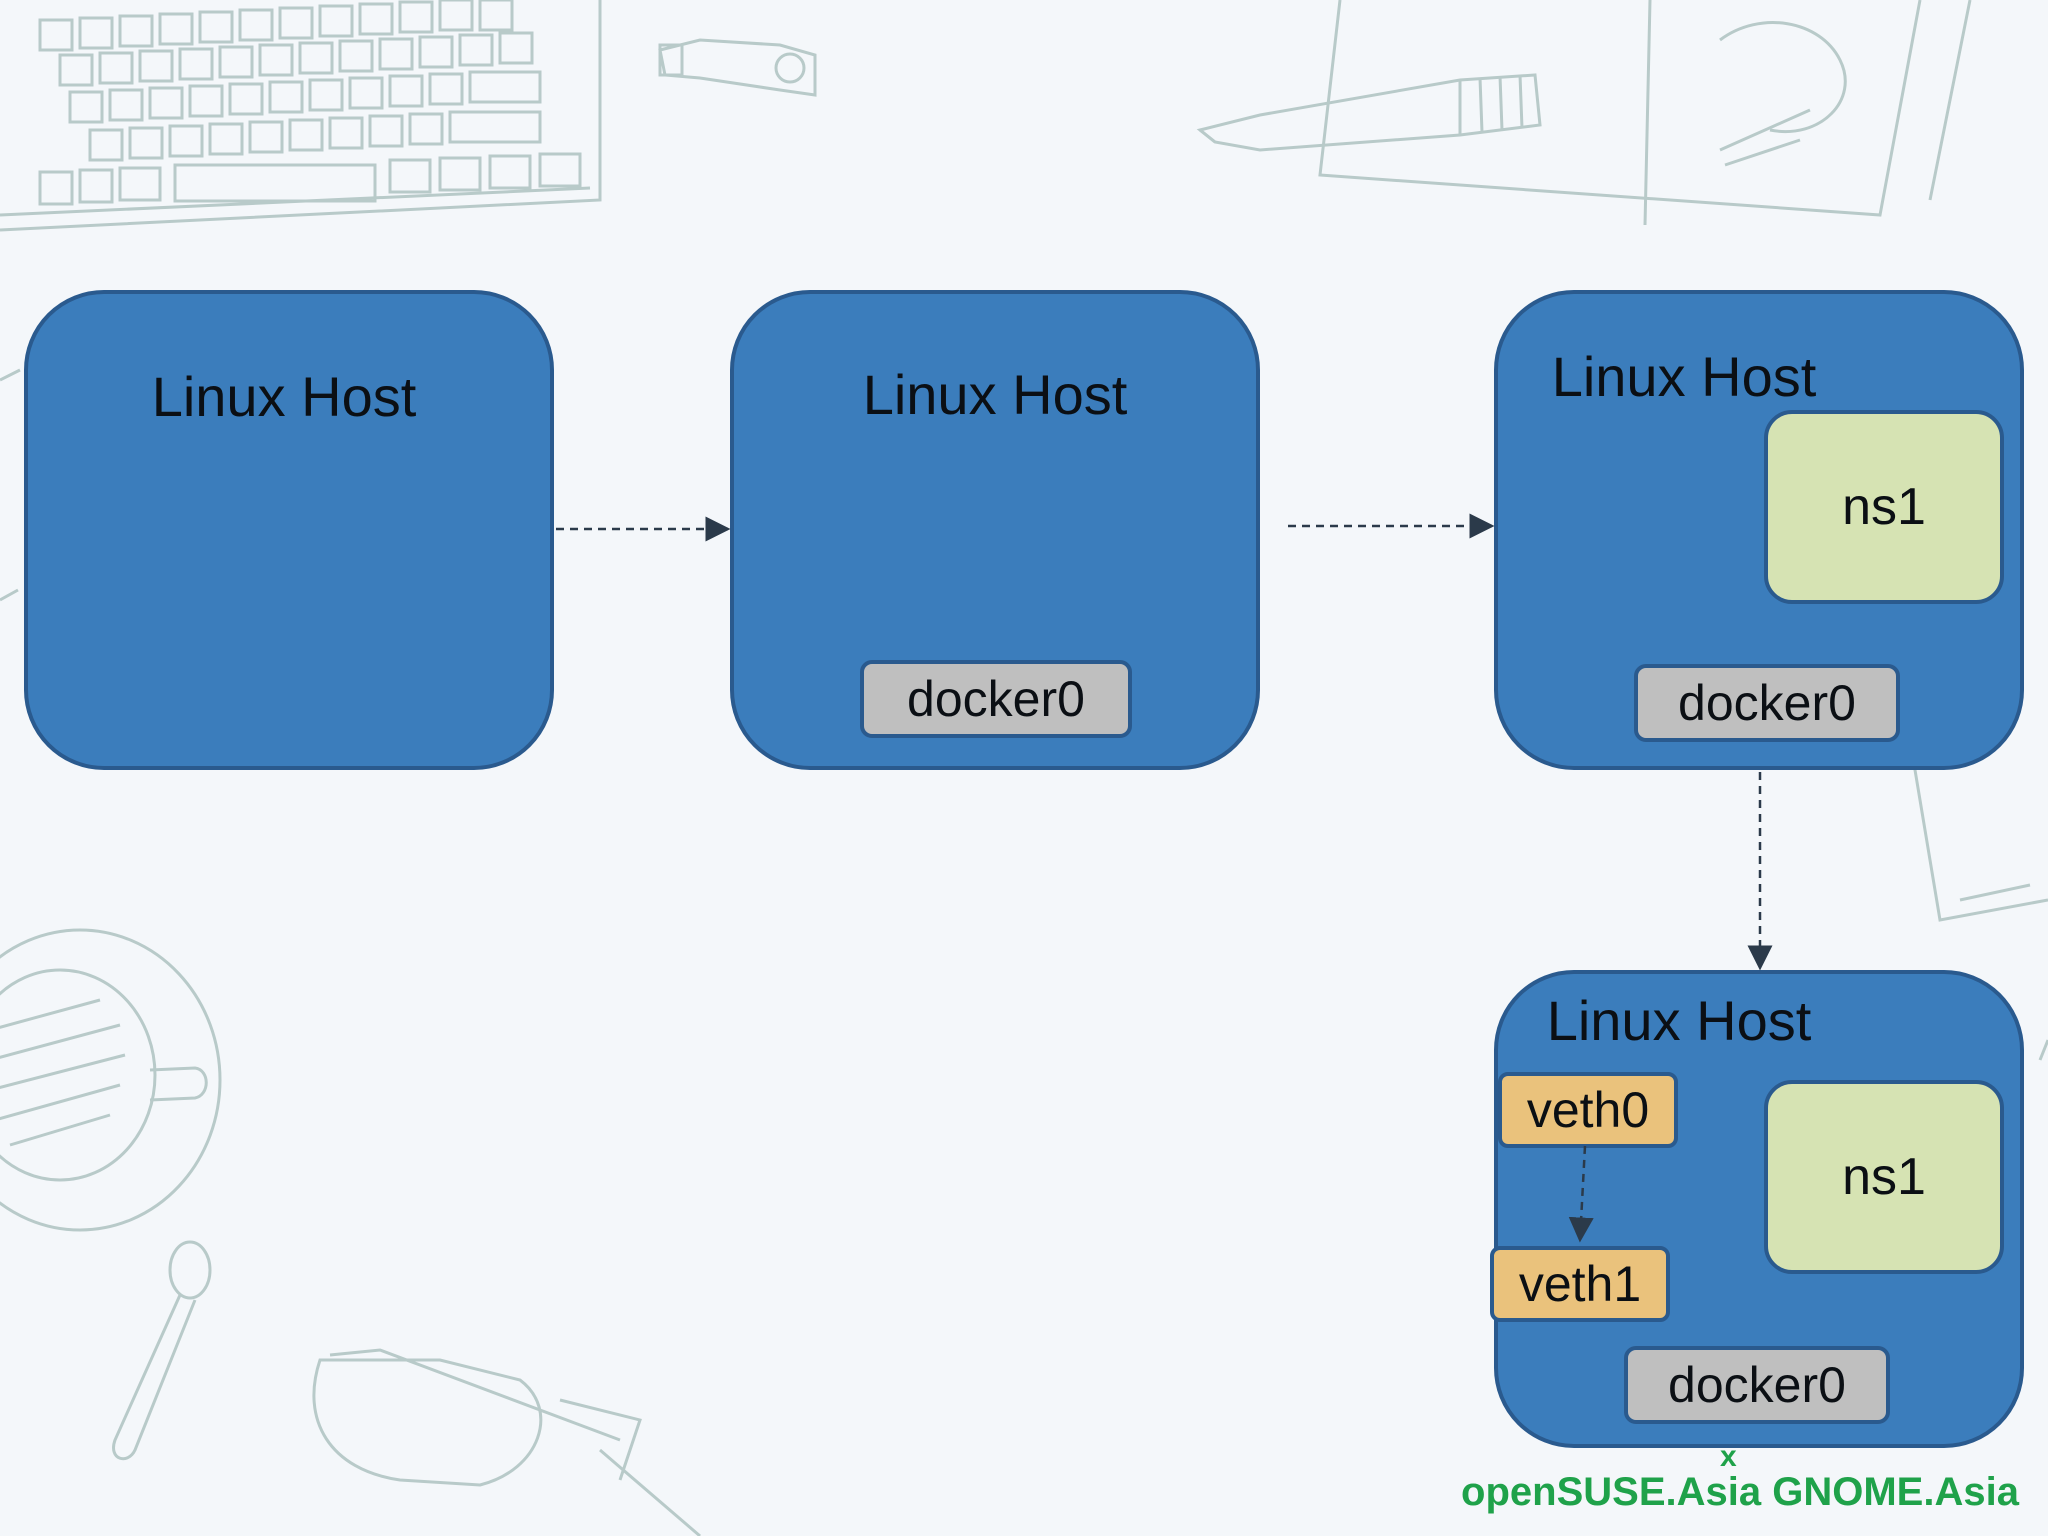 This screenshot has height=1536, width=2048. I want to click on linux-host-4: Linux Host veth0 veth1 ns1 docker0, so click(1757, 1209).